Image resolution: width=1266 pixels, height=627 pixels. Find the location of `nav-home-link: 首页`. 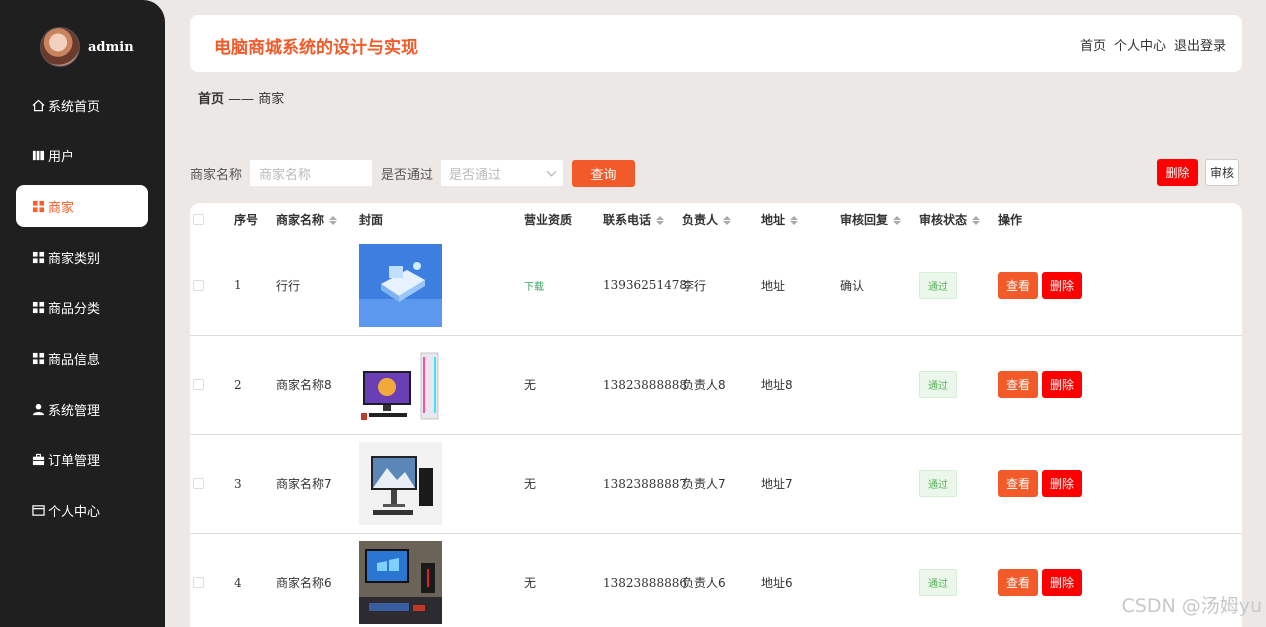

nav-home-link: 首页 is located at coordinates (1093, 44).